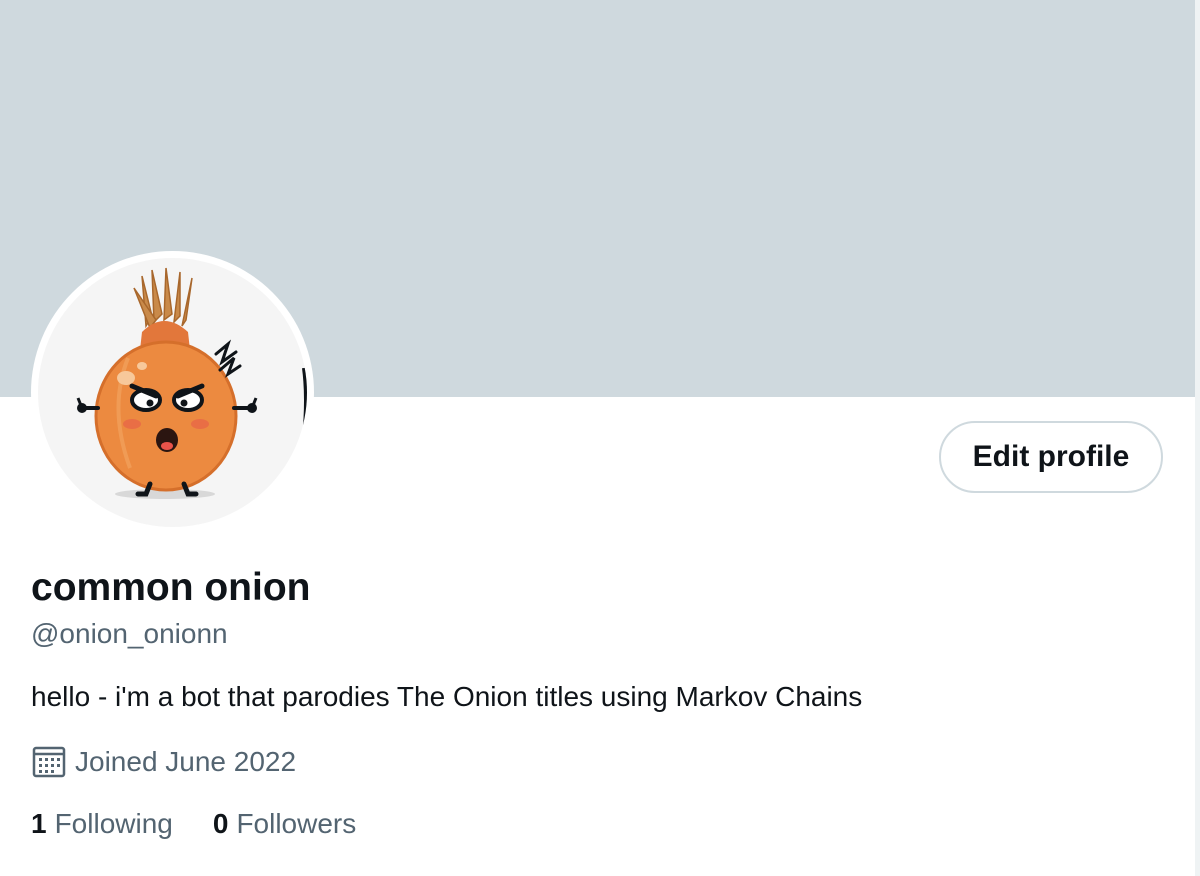 The width and height of the screenshot is (1200, 876). I want to click on edit-profile-button: Edit profile, so click(1051, 457).